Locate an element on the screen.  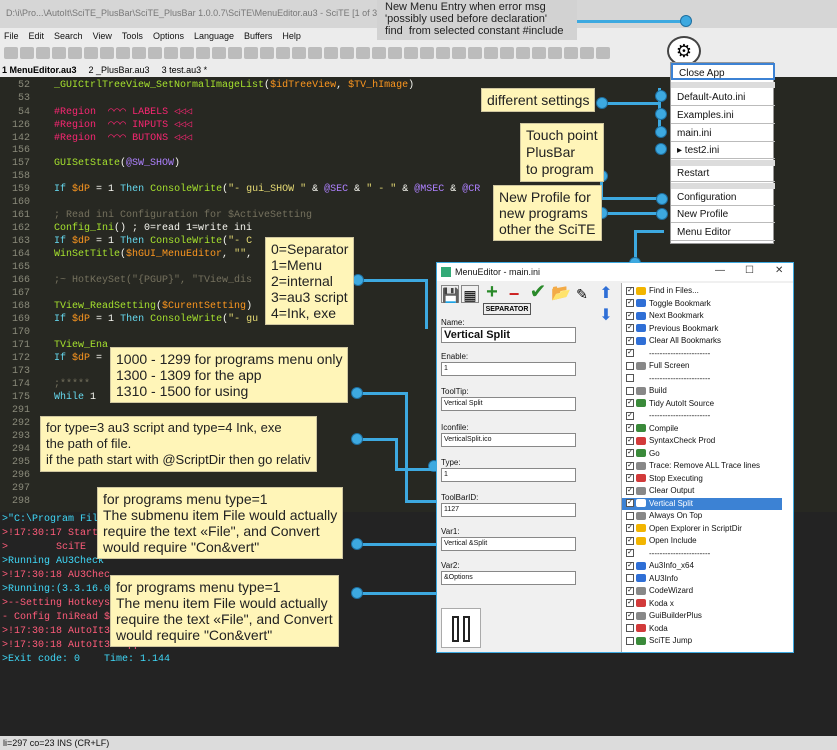
move-down-icon: ⬇ is located at coordinates (606, 316).